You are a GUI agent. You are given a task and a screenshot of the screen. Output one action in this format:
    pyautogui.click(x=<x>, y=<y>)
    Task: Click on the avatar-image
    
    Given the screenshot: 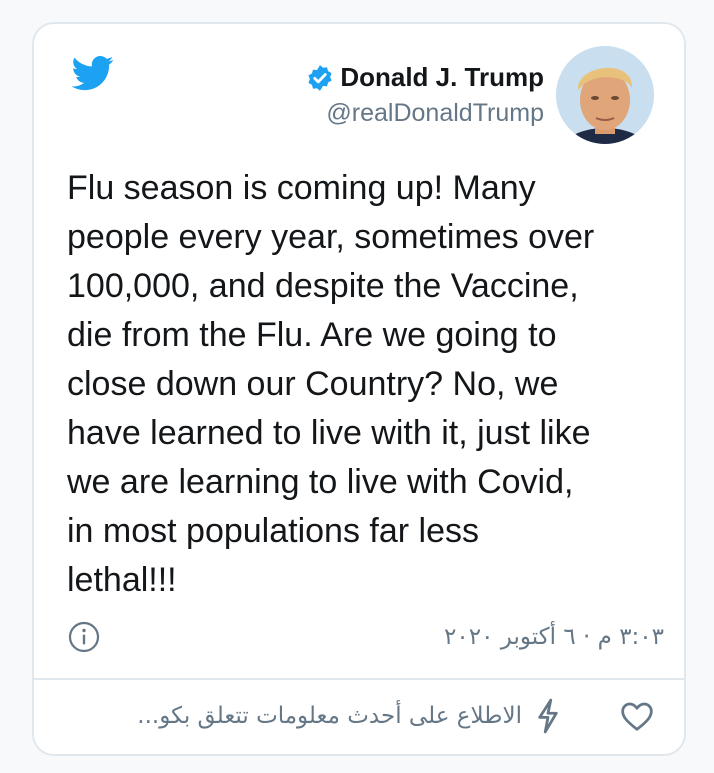 What is the action you would take?
    pyautogui.click(x=605, y=95)
    